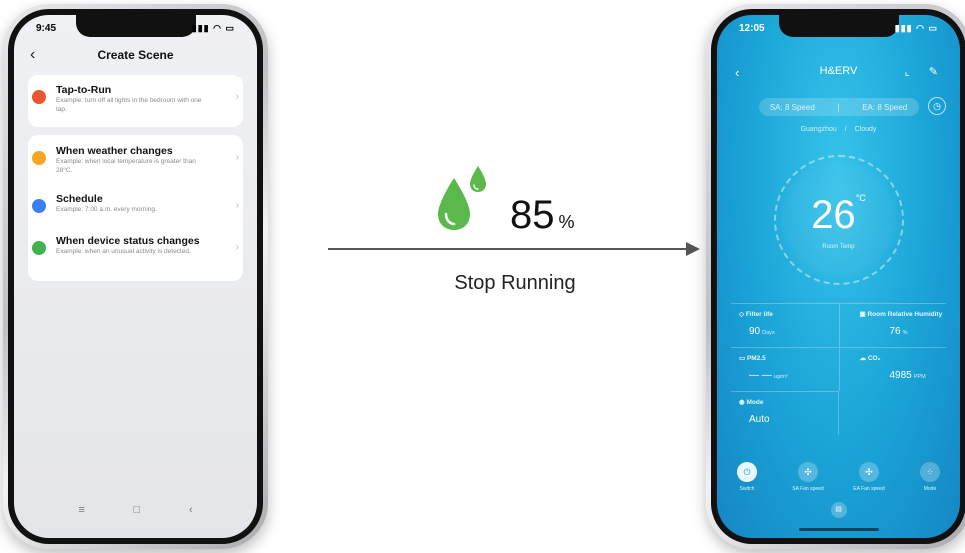 Image resolution: width=965 pixels, height=553 pixels. I want to click on metric-label: ◇ Filter life, so click(756, 314).